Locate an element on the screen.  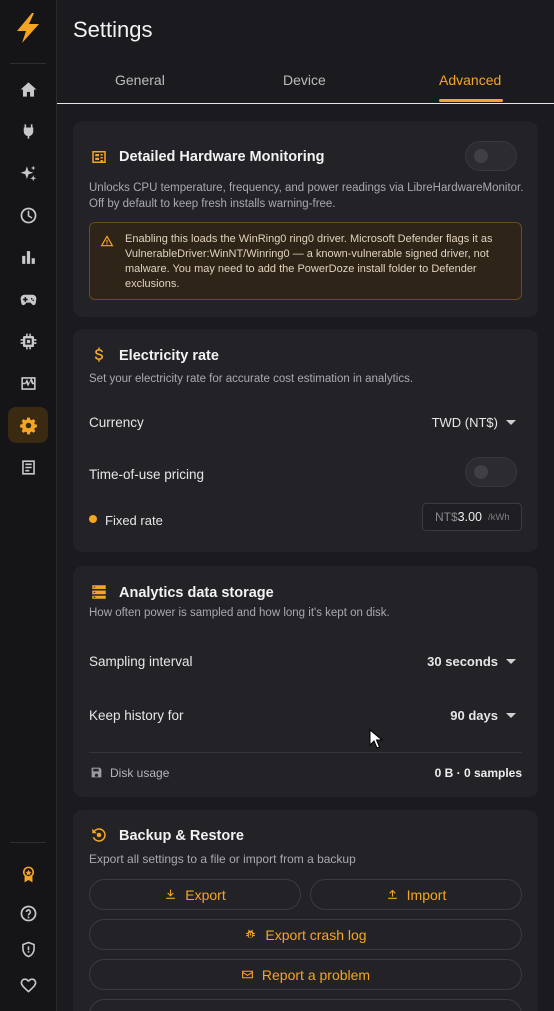
currency-value: TWD (NT$) is located at coordinates (464, 422).